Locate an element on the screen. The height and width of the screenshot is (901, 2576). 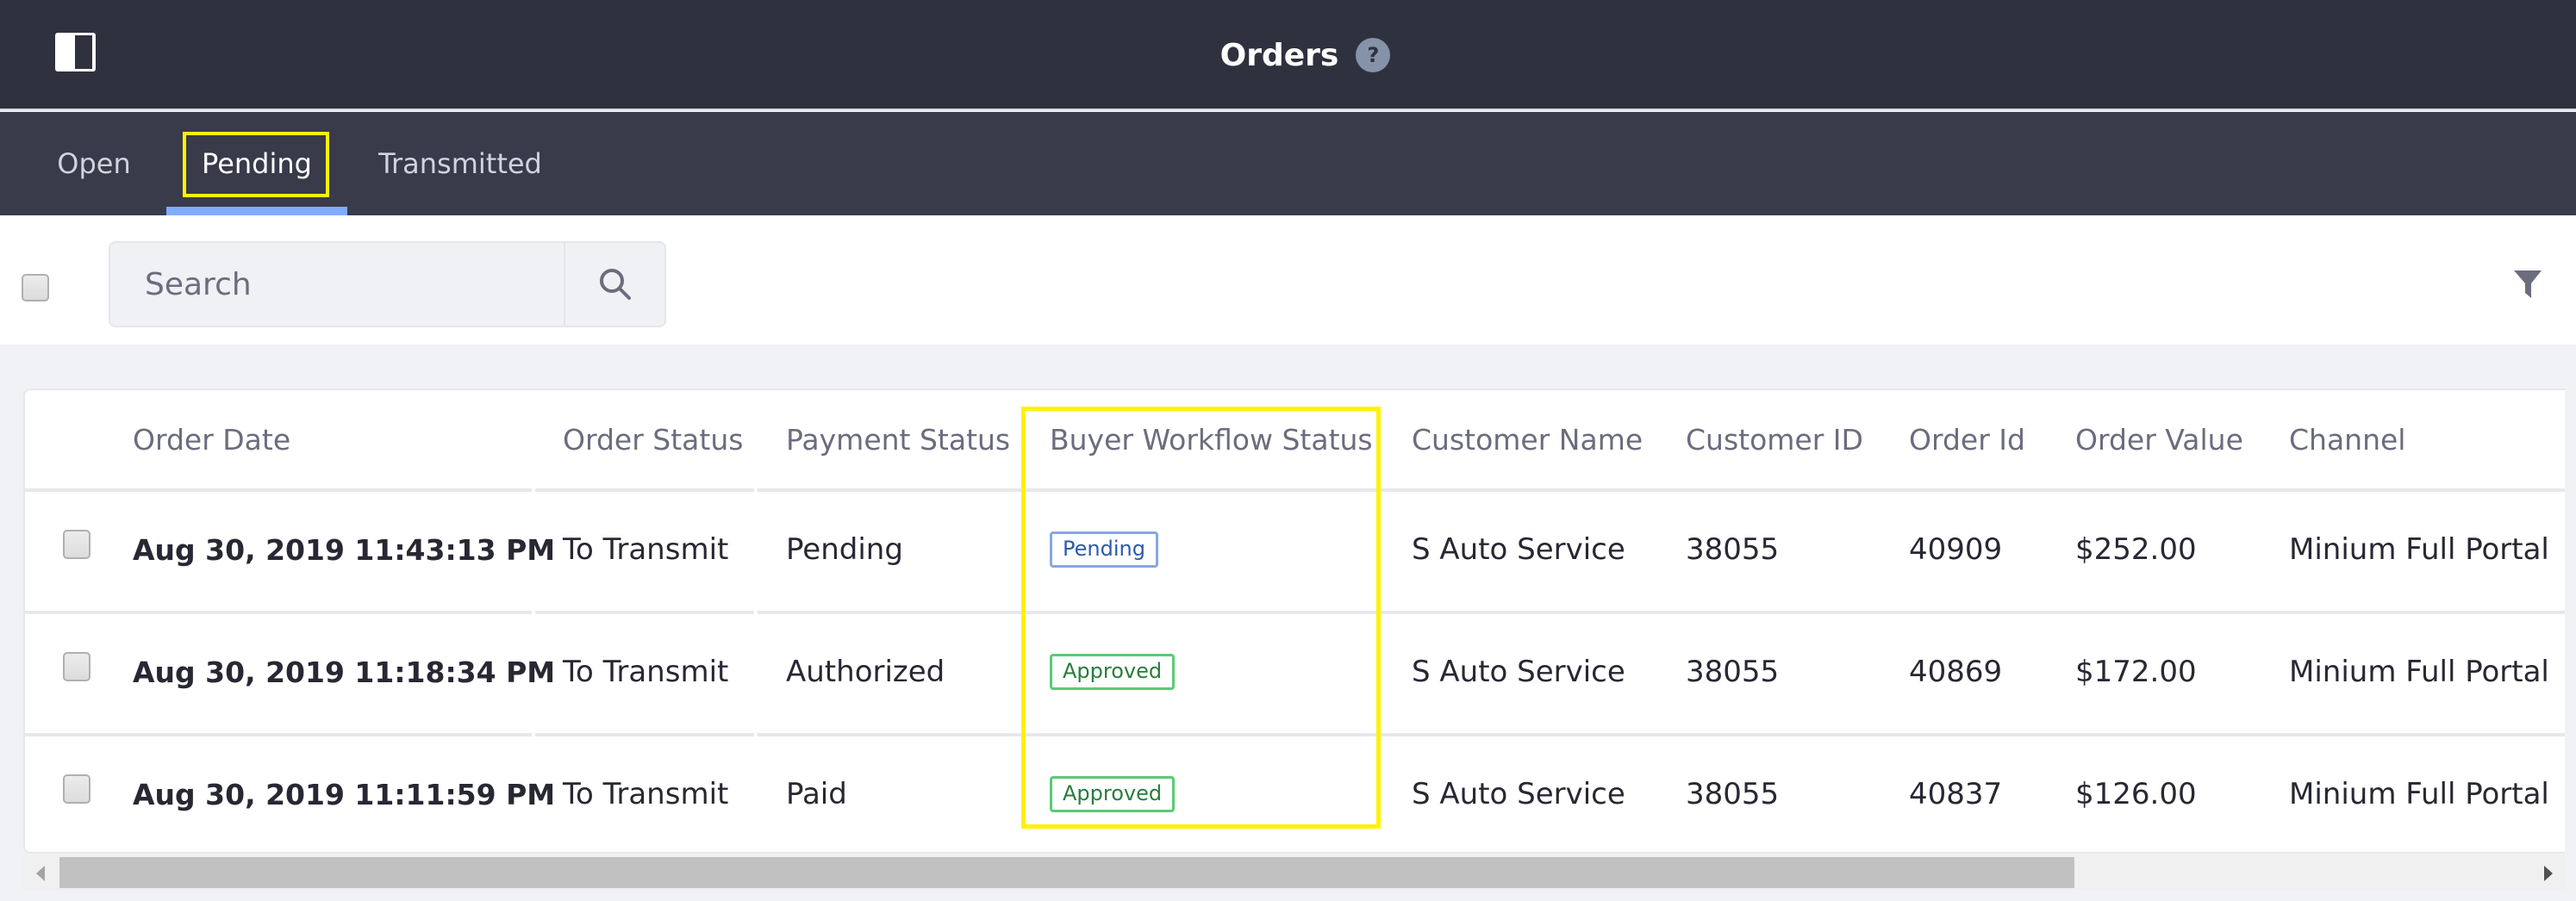
scrollbar-thumb is located at coordinates (1066, 873).